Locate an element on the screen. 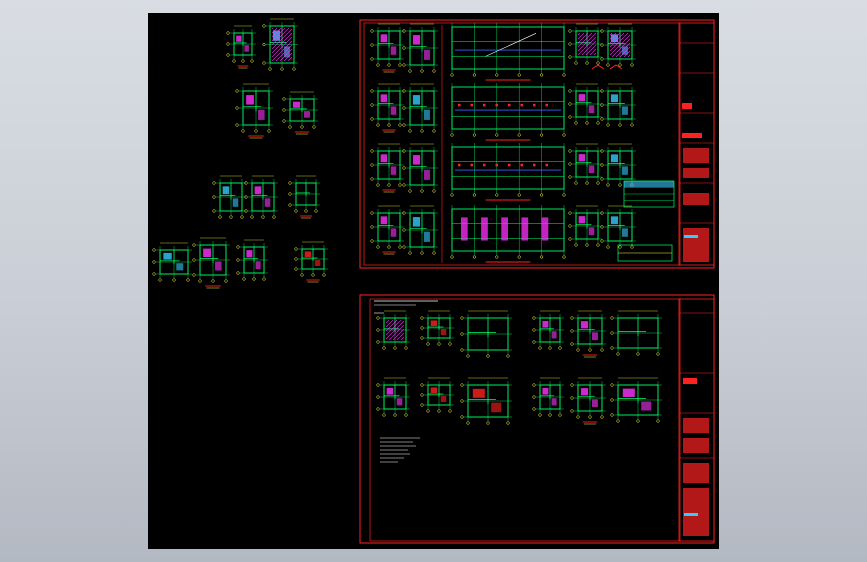  title-block-lower is located at coordinates (696, 420).